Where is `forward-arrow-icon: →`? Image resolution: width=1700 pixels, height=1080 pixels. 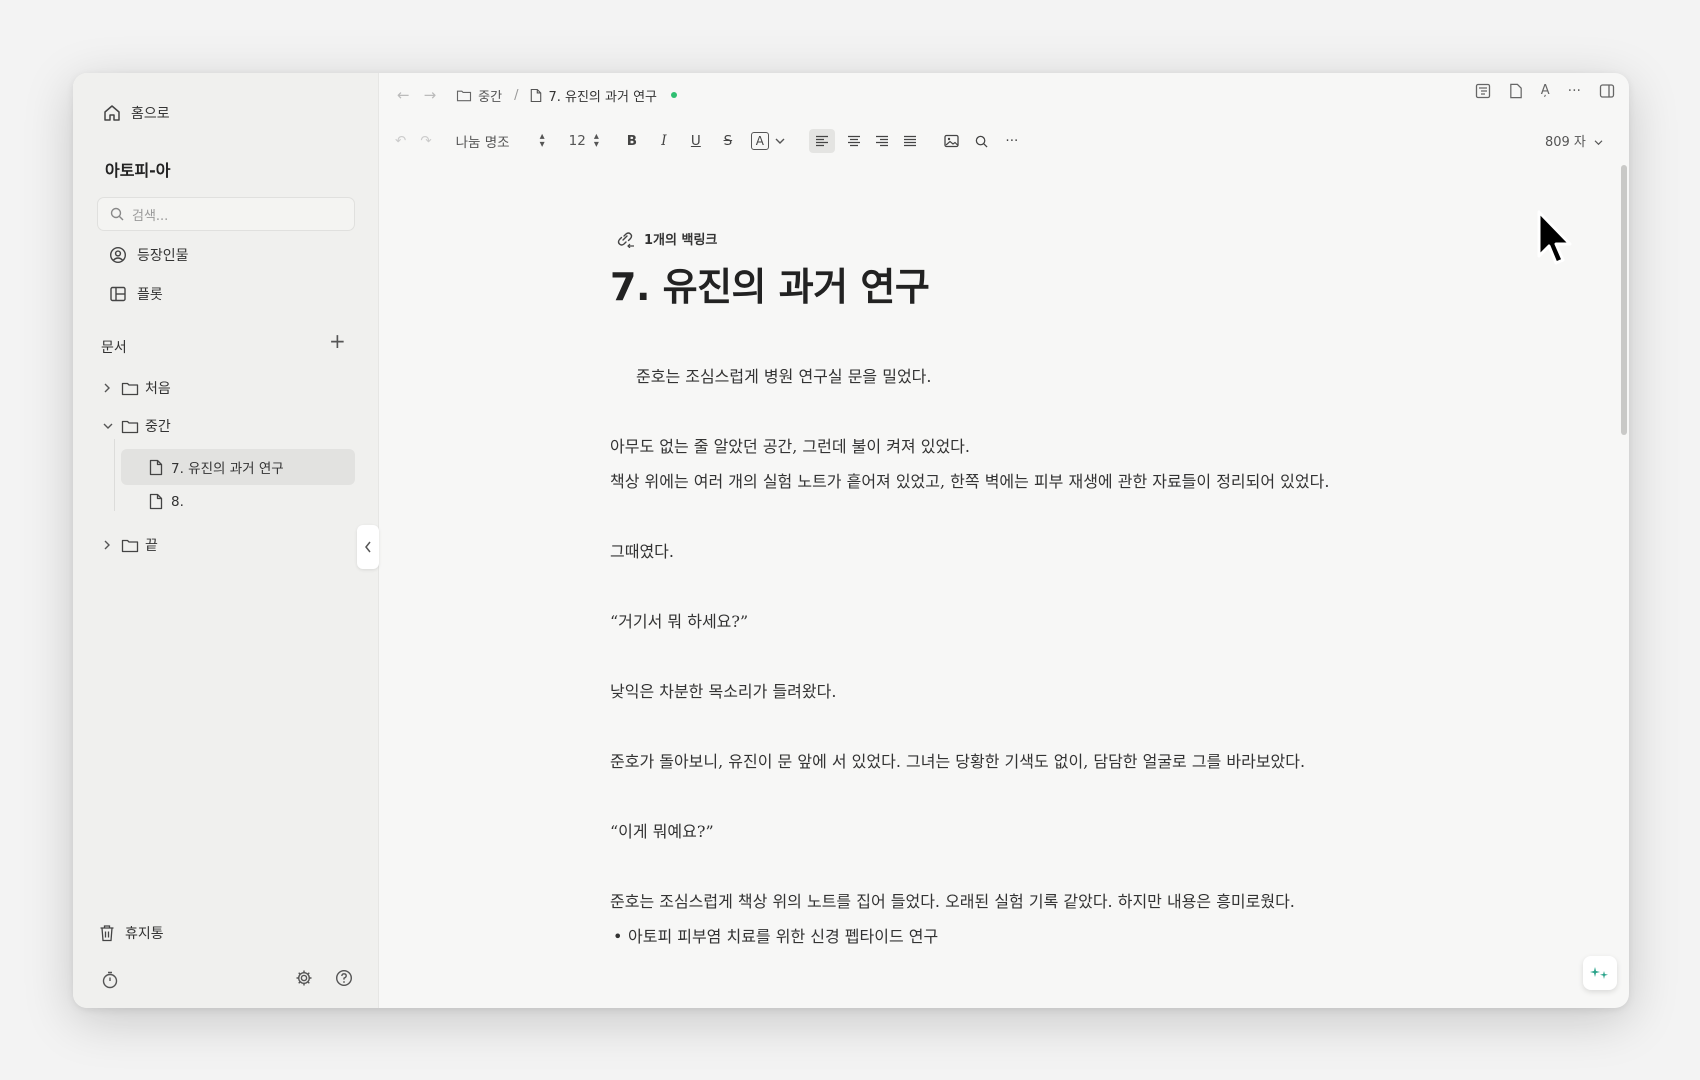 forward-arrow-icon: → is located at coordinates (430, 95).